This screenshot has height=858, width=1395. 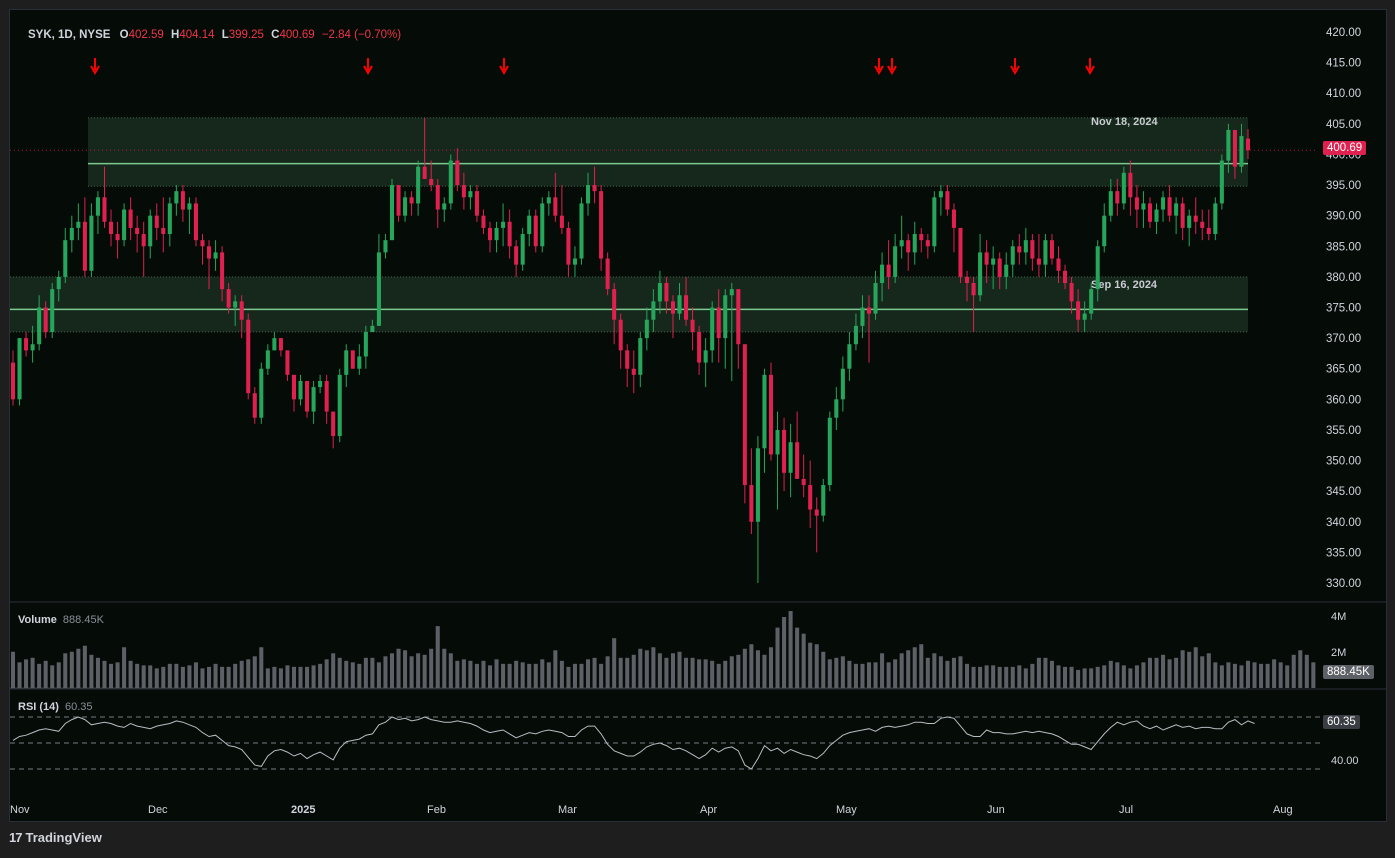 I want to click on volume-value: 888.45K, so click(x=83, y=620).